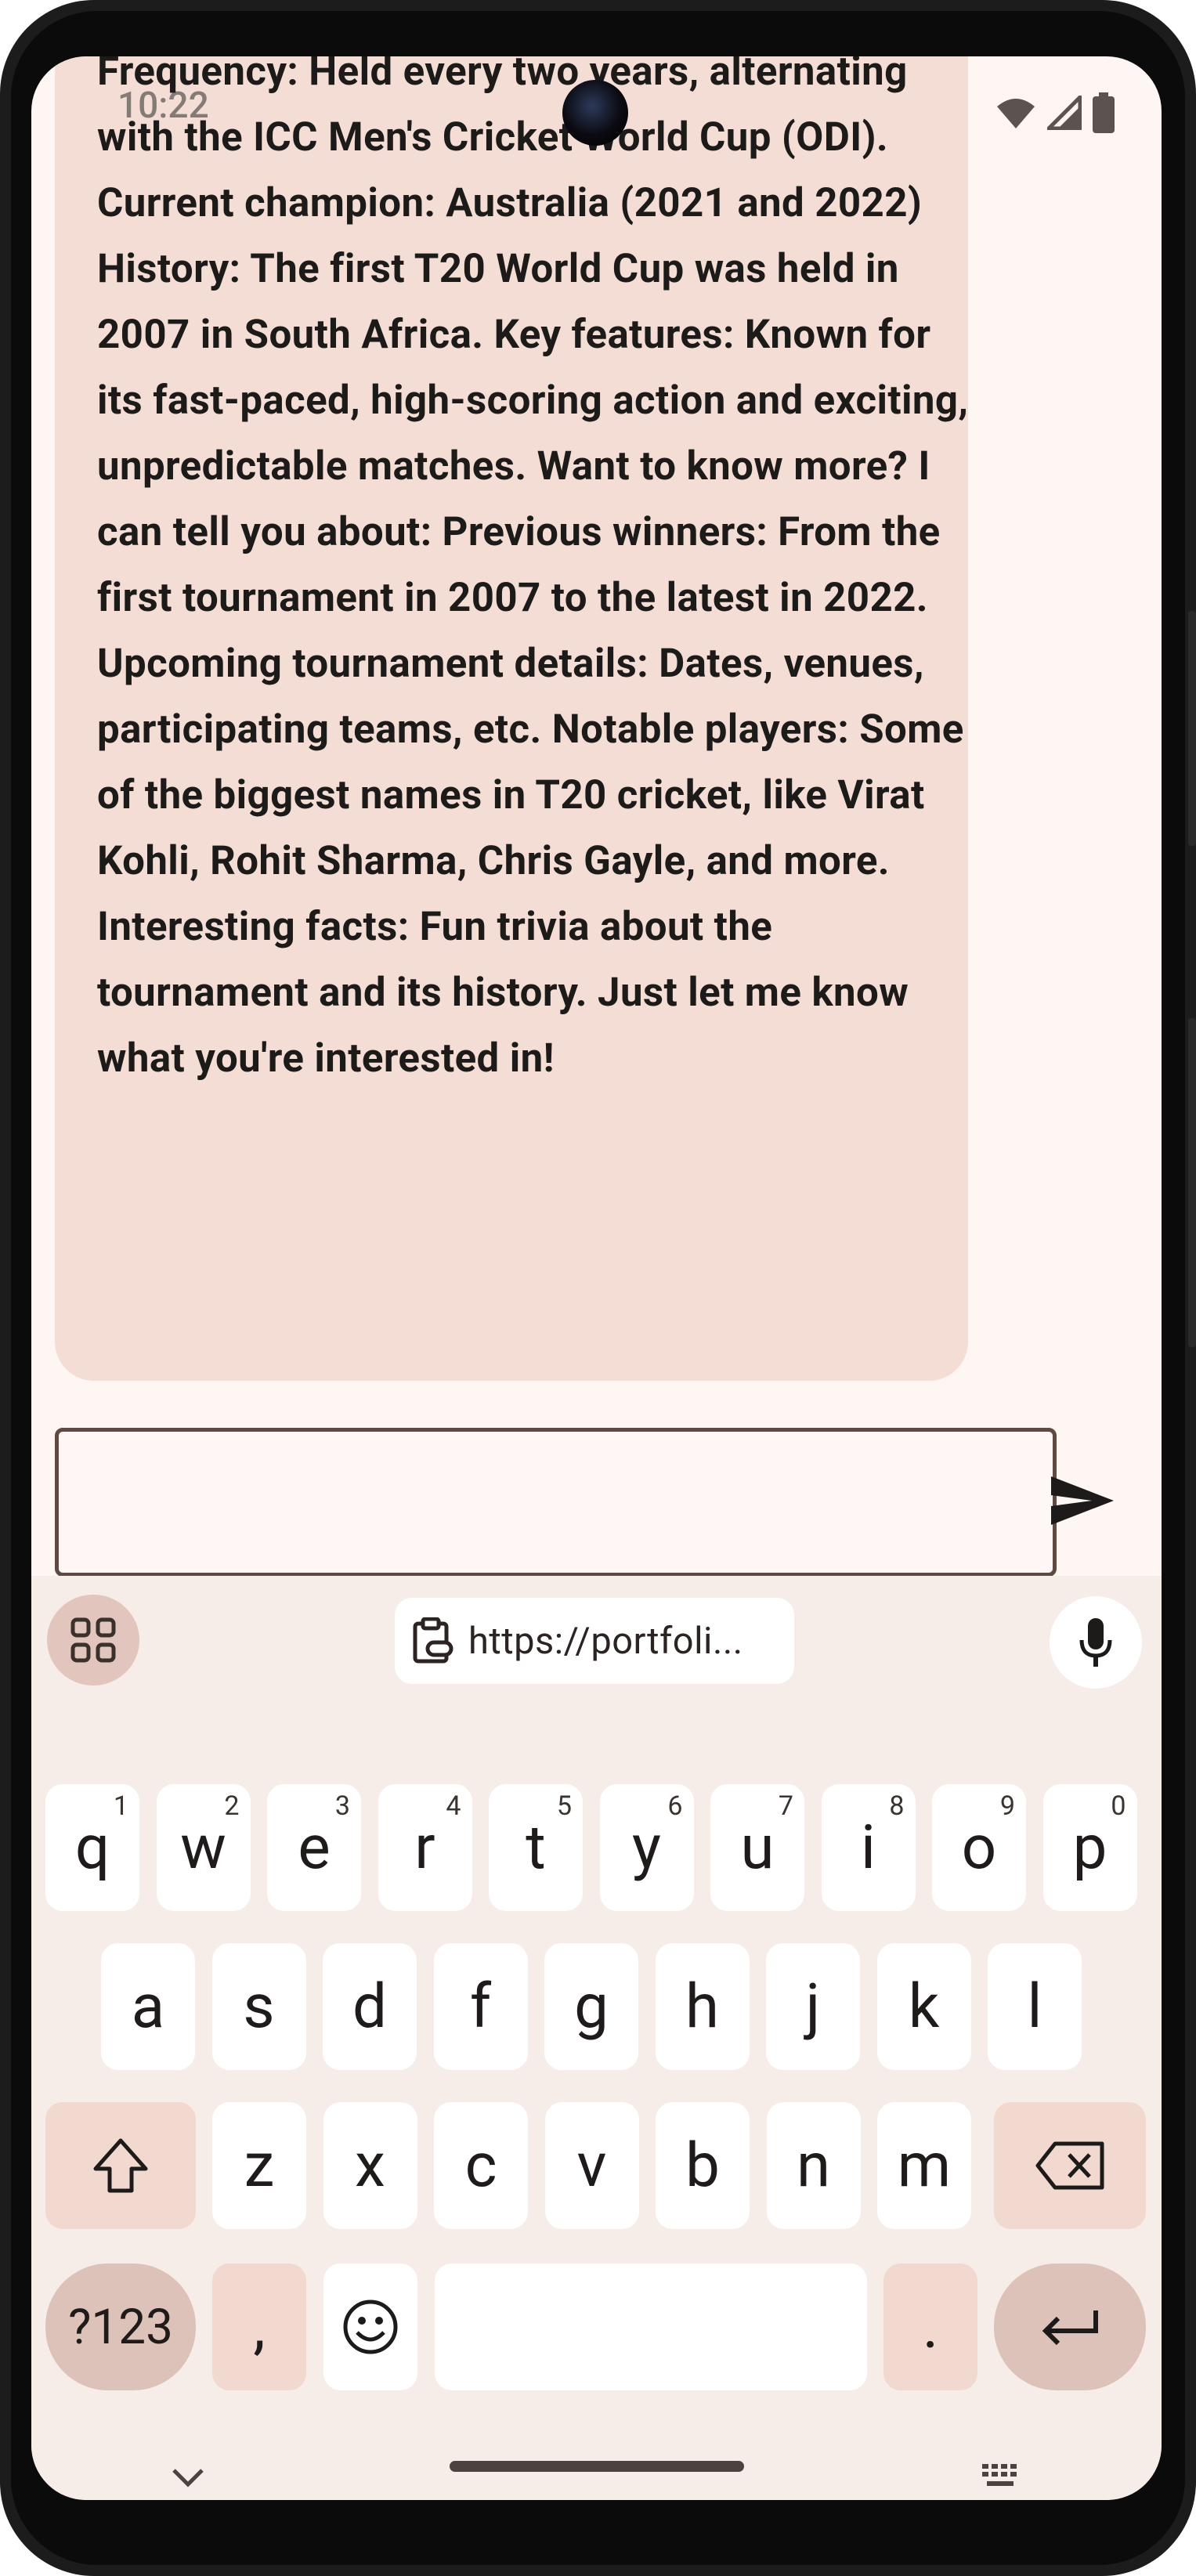  I want to click on key-o: o9, so click(979, 1847).